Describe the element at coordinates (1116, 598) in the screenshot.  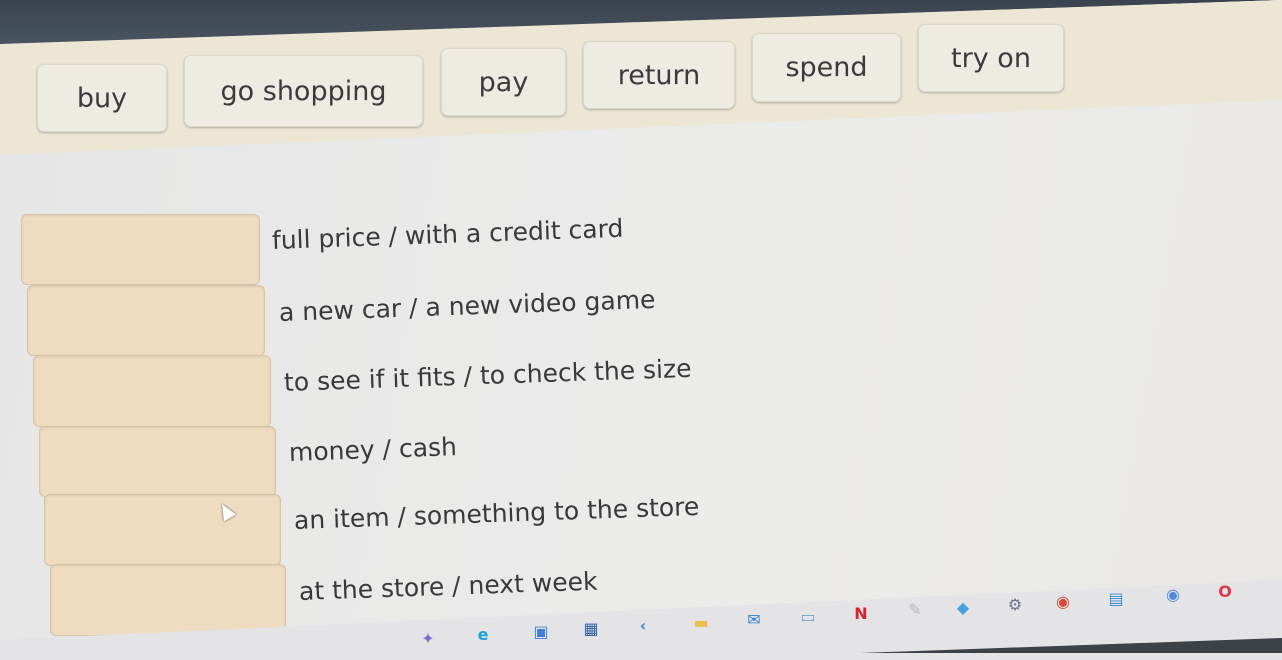
I see `printer-app-icon: ▤` at that location.